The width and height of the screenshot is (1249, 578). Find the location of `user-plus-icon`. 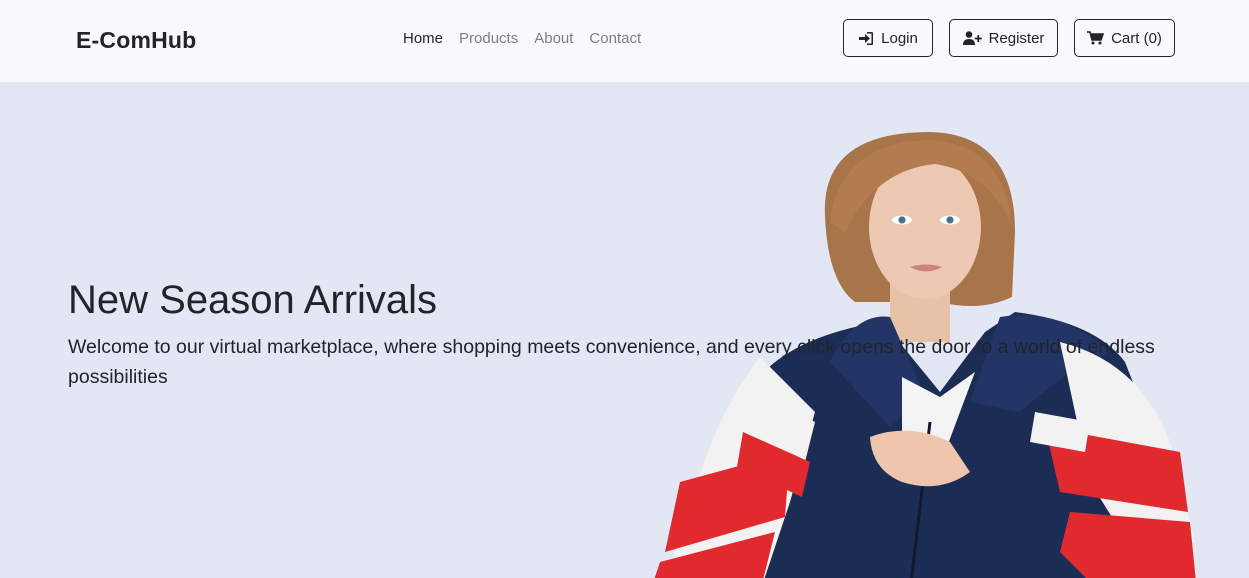

user-plus-icon is located at coordinates (972, 38).